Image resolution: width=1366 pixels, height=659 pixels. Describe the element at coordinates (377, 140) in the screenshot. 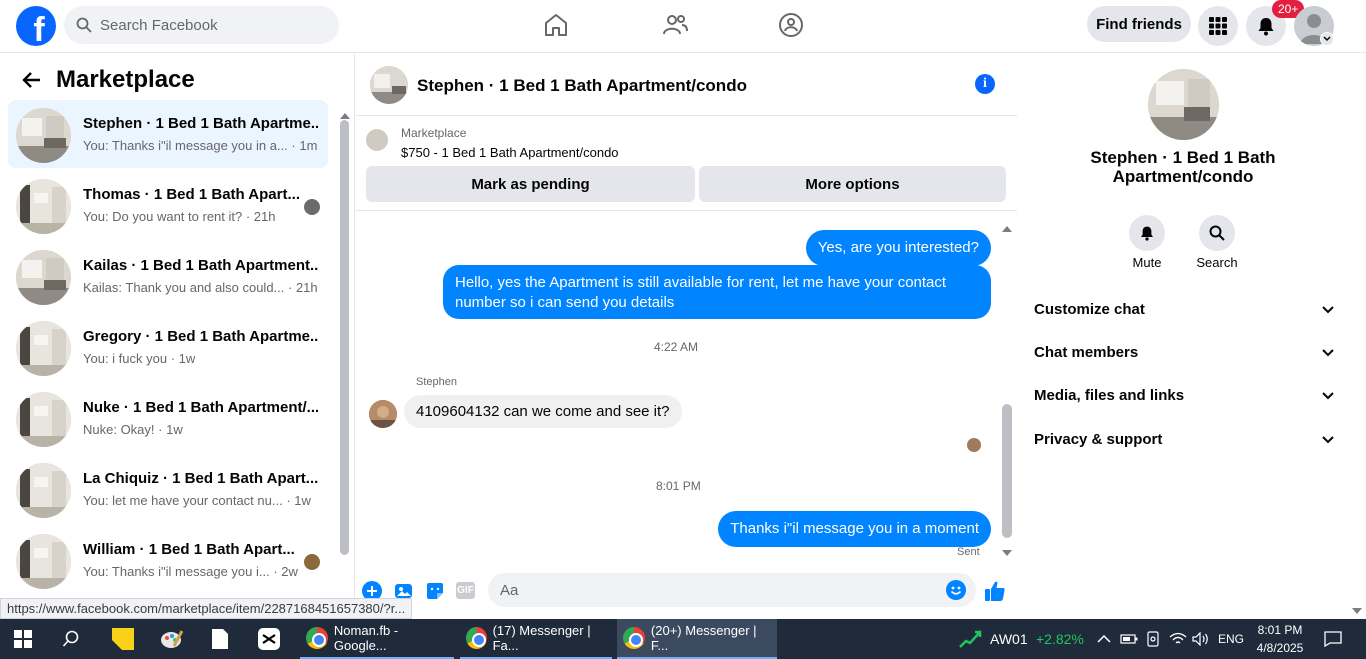

I see `listing-thumbnail` at that location.